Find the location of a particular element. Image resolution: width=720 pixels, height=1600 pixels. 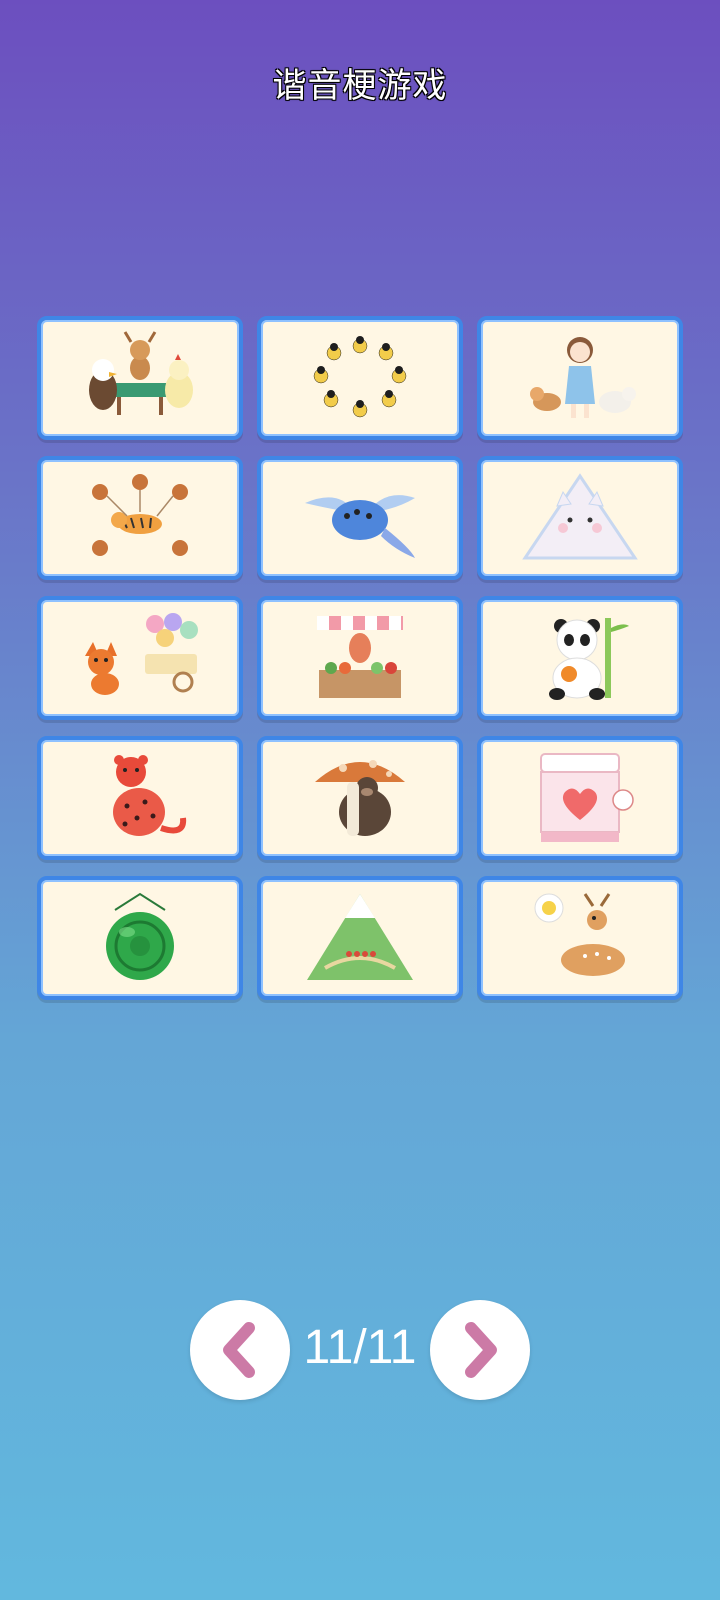

heart-claw-machine-icon is located at coordinates (587, 797).